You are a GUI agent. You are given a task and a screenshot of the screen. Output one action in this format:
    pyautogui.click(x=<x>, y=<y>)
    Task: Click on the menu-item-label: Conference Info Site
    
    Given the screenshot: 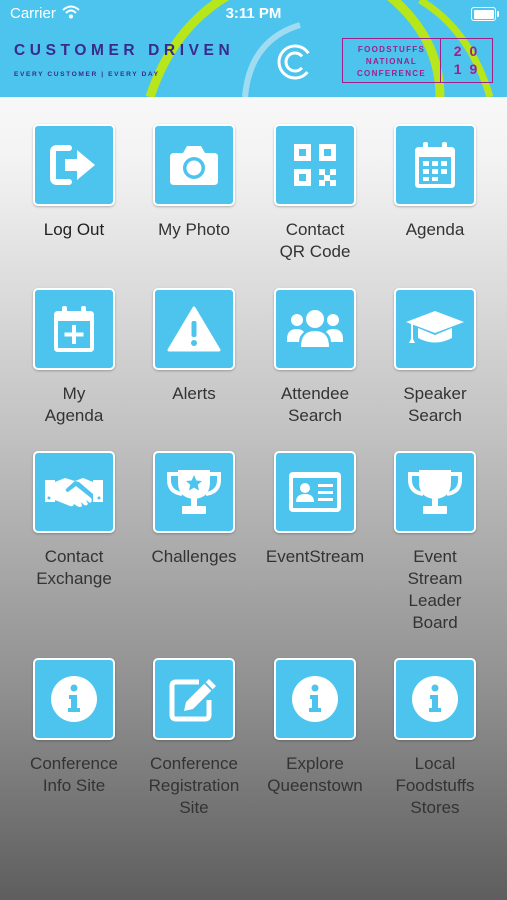 What is the action you would take?
    pyautogui.click(x=74, y=774)
    